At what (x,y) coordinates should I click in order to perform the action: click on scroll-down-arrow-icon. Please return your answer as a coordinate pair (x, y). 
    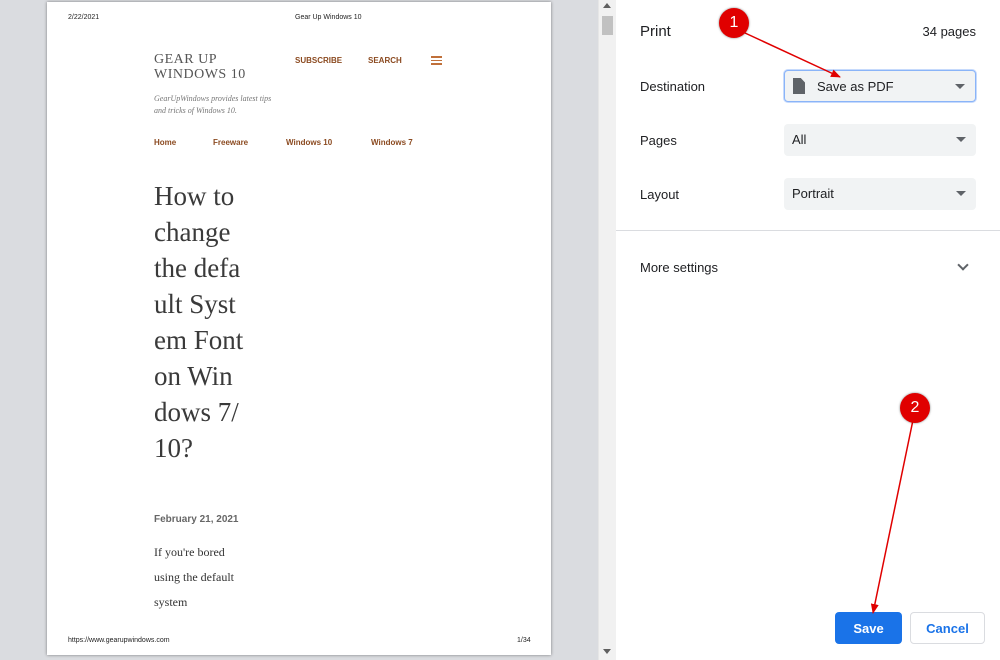
    Looking at the image, I should click on (607, 651).